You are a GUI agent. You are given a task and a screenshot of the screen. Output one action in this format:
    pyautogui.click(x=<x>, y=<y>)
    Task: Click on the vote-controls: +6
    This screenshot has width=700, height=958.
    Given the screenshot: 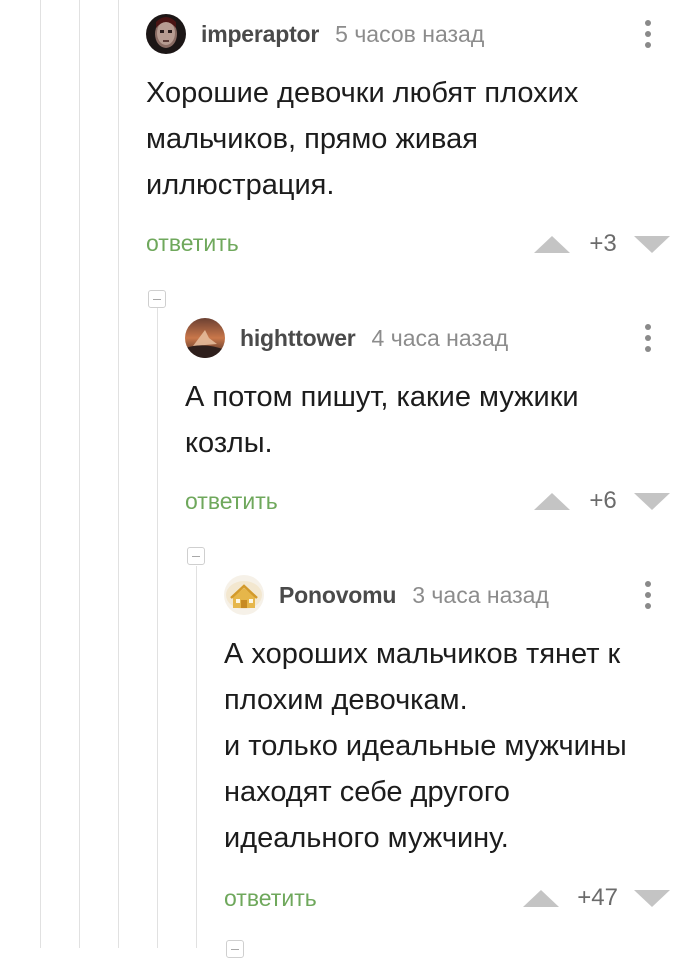 What is the action you would take?
    pyautogui.click(x=602, y=500)
    